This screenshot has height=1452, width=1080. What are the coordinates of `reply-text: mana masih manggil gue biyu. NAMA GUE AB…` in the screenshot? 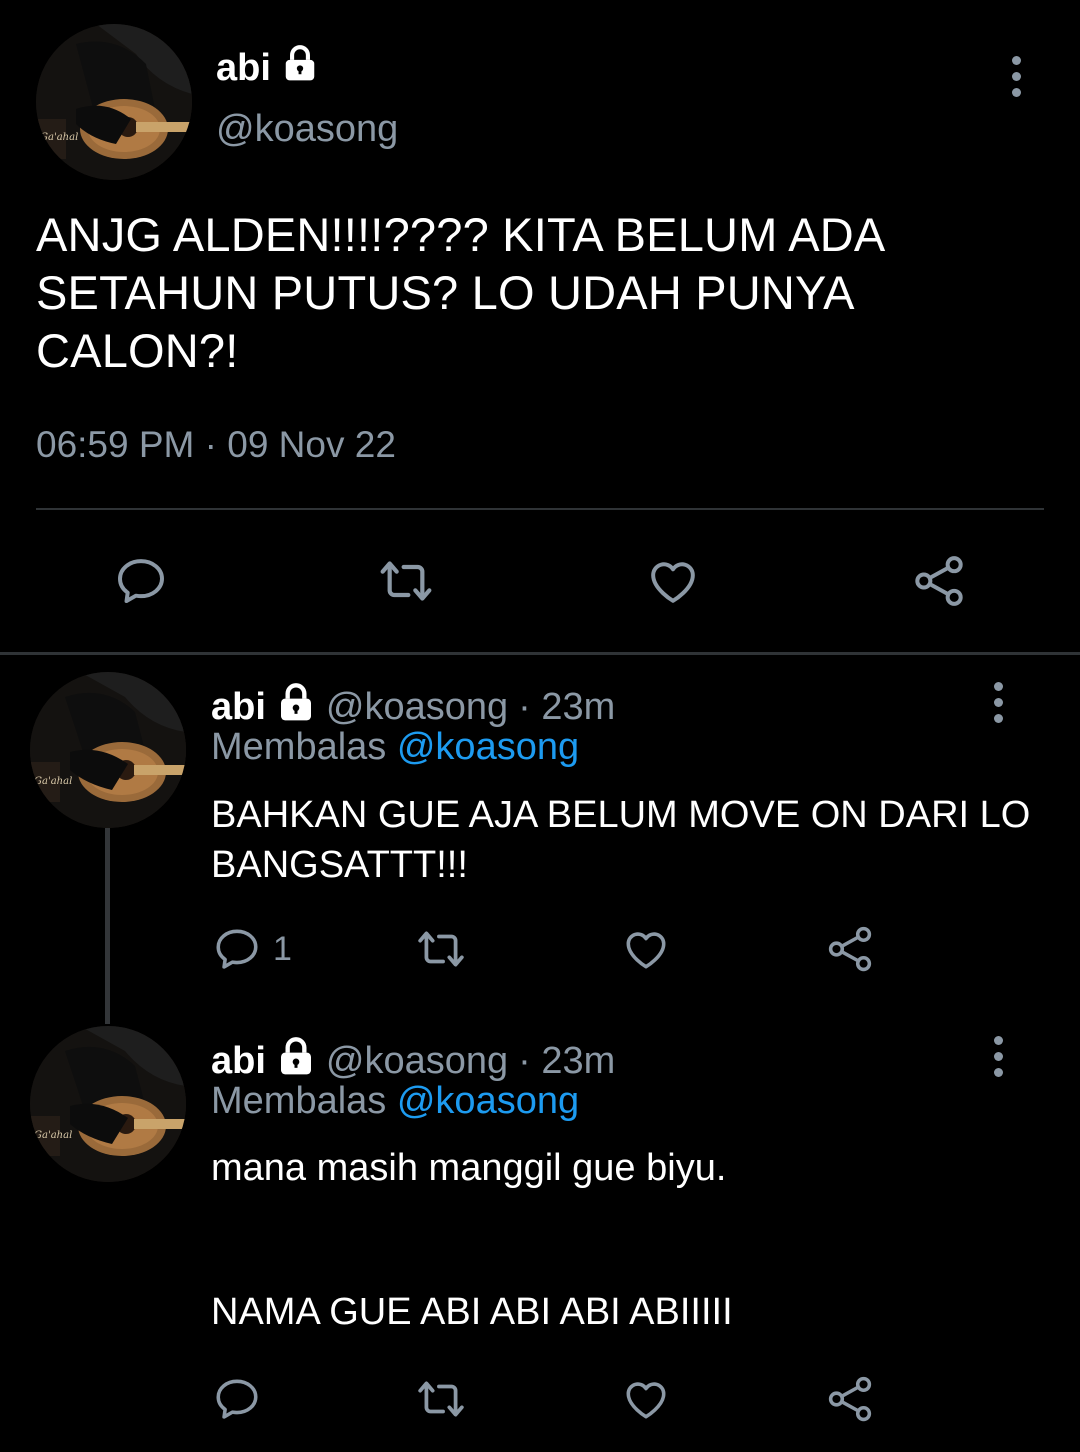 It's located at (472, 1240).